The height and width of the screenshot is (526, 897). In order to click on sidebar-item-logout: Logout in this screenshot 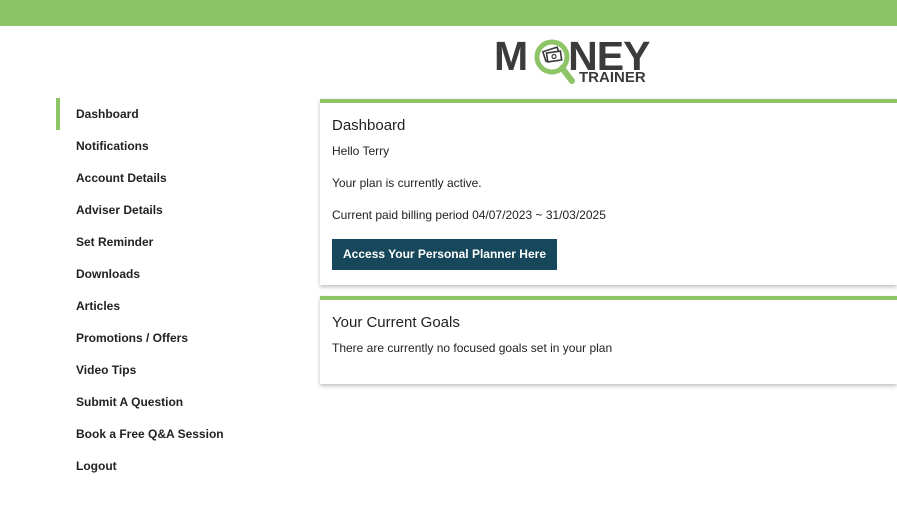, I will do `click(176, 466)`.